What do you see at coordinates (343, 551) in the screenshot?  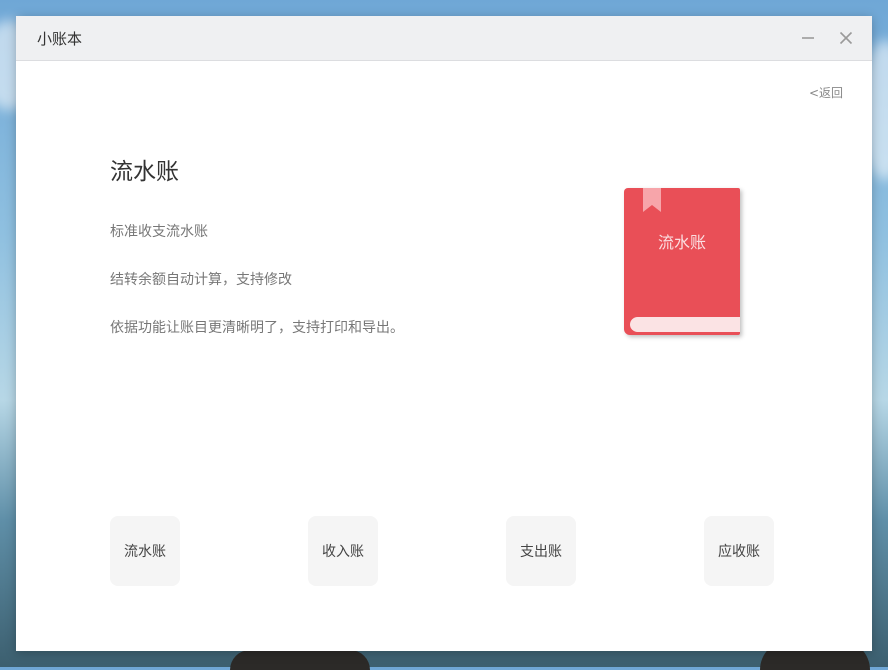 I see `income-ledger-button: 收入账` at bounding box center [343, 551].